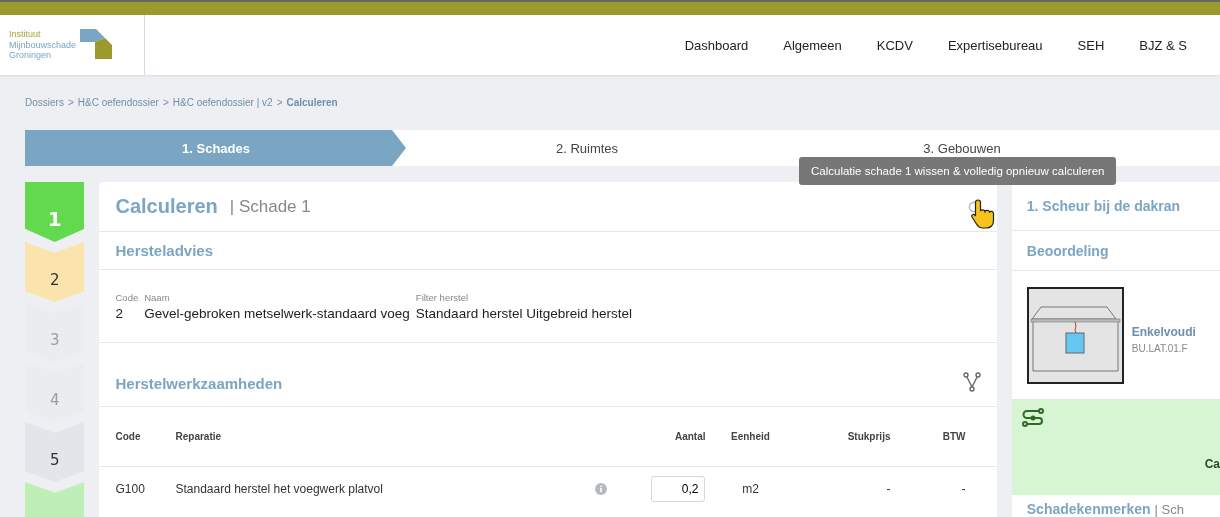 Image resolution: width=1220 pixels, height=517 pixels. Describe the element at coordinates (130, 489) in the screenshot. I see `table-cell-text: G100` at that location.